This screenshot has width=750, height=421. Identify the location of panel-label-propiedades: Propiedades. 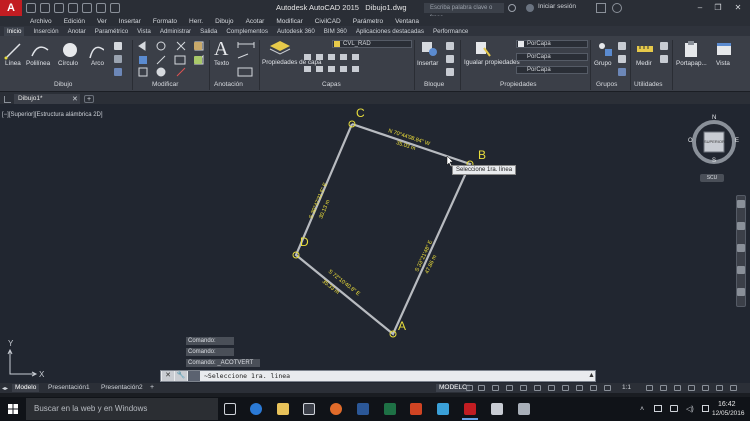
(518, 84).